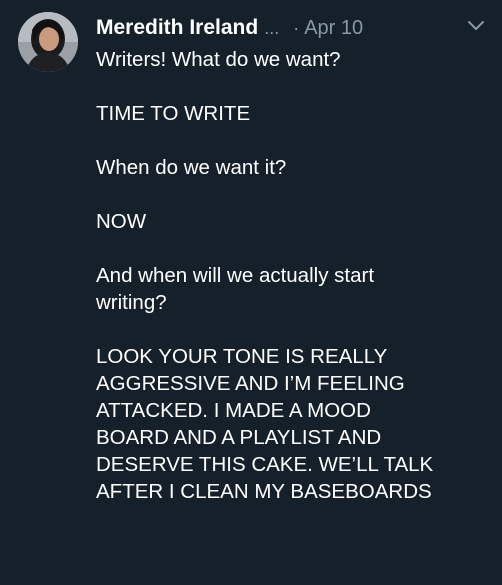 This screenshot has height=585, width=502. I want to click on tweet-date: Apr 10, so click(333, 28).